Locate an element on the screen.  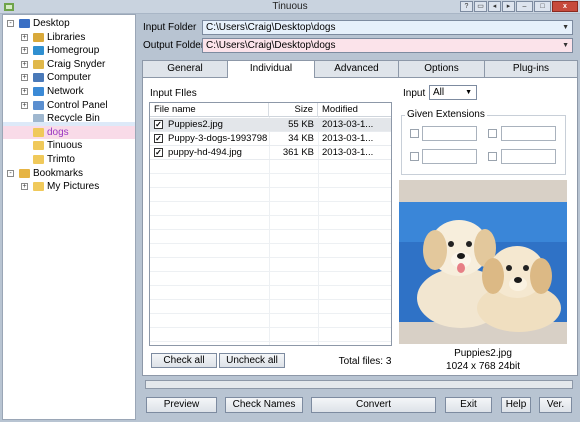
tree-item-homegroup: + Homegroup is located at coordinates (69, 50).